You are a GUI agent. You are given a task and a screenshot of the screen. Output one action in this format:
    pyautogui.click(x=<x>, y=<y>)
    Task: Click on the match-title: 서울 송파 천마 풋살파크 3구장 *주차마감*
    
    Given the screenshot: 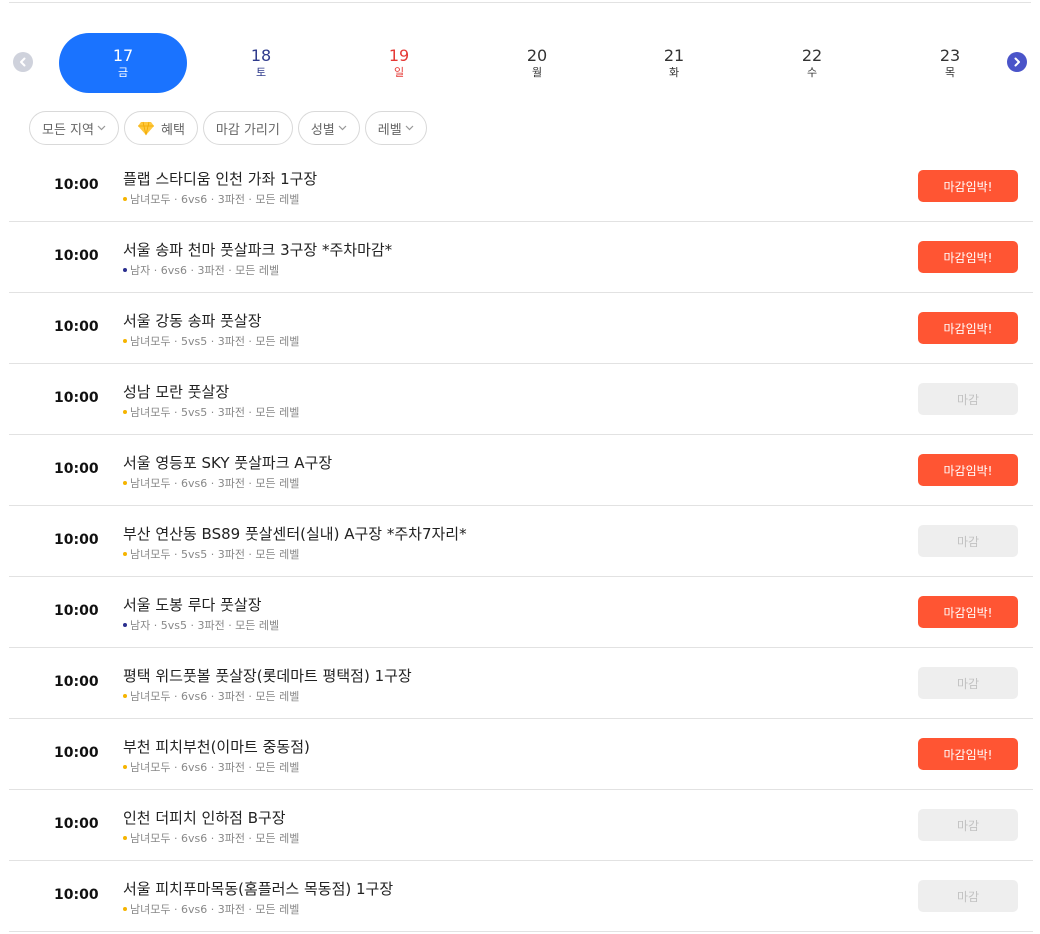 What is the action you would take?
    pyautogui.click(x=258, y=250)
    